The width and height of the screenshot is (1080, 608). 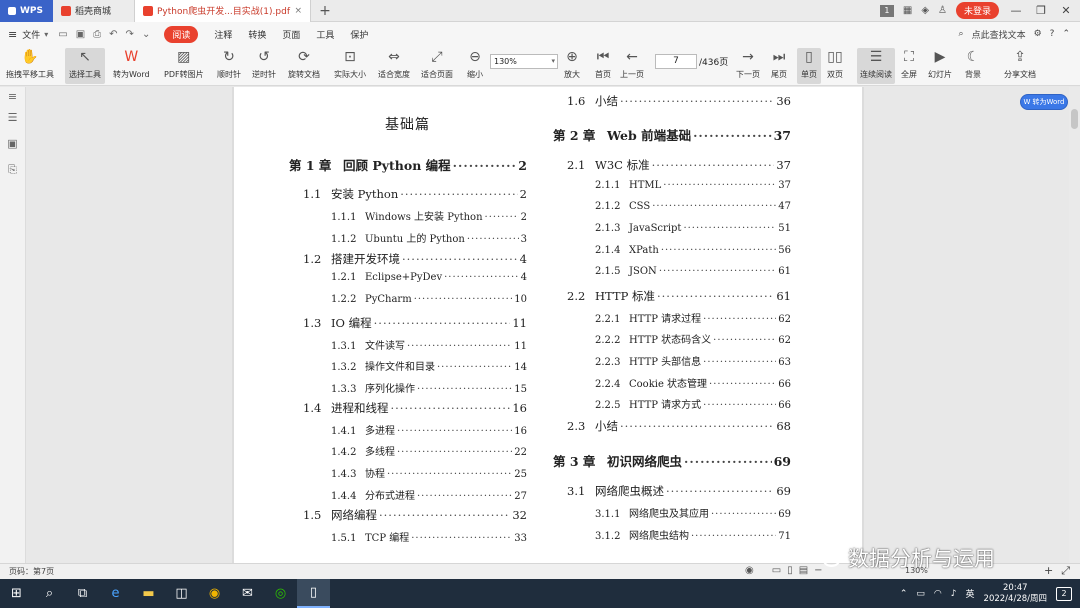 What do you see at coordinates (603, 66) in the screenshot?
I see `first-page-button: ⏮ 首页` at bounding box center [603, 66].